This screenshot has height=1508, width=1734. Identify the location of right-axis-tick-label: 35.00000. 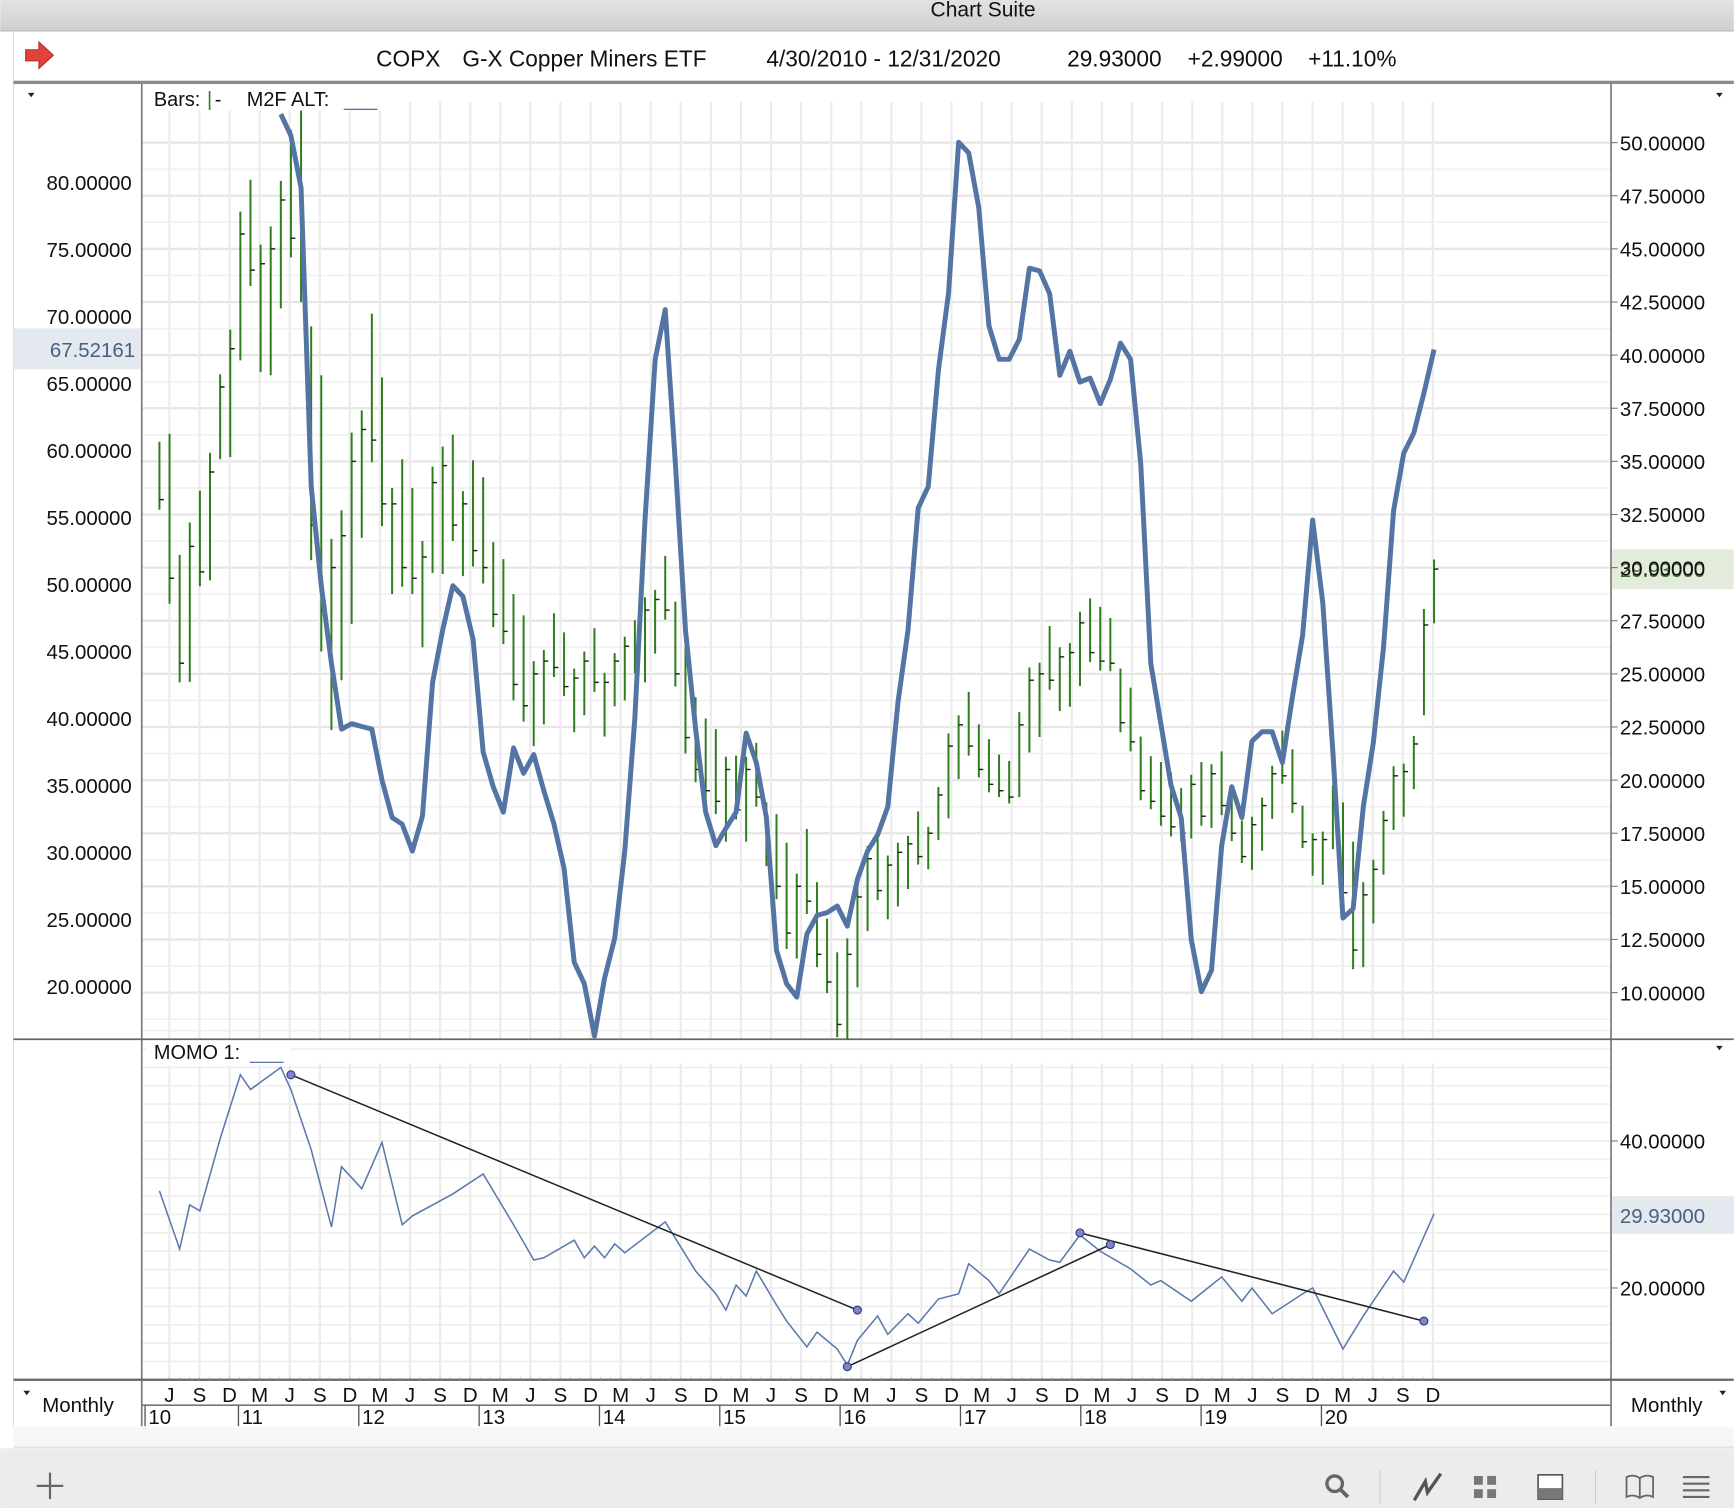
(1662, 462).